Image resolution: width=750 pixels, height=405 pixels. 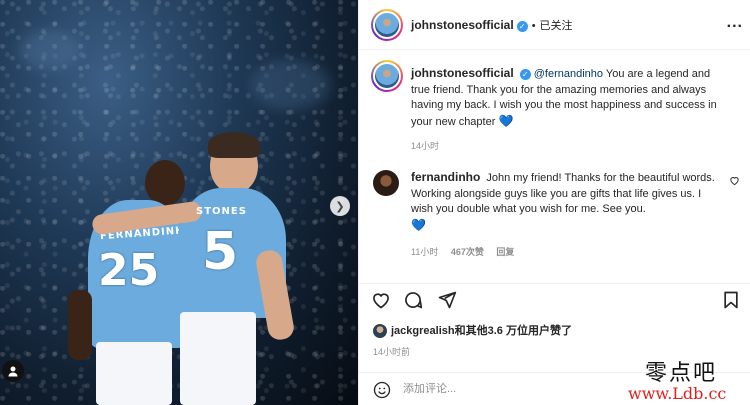 What do you see at coordinates (386, 183) in the screenshot?
I see `reply-avatar` at bounding box center [386, 183].